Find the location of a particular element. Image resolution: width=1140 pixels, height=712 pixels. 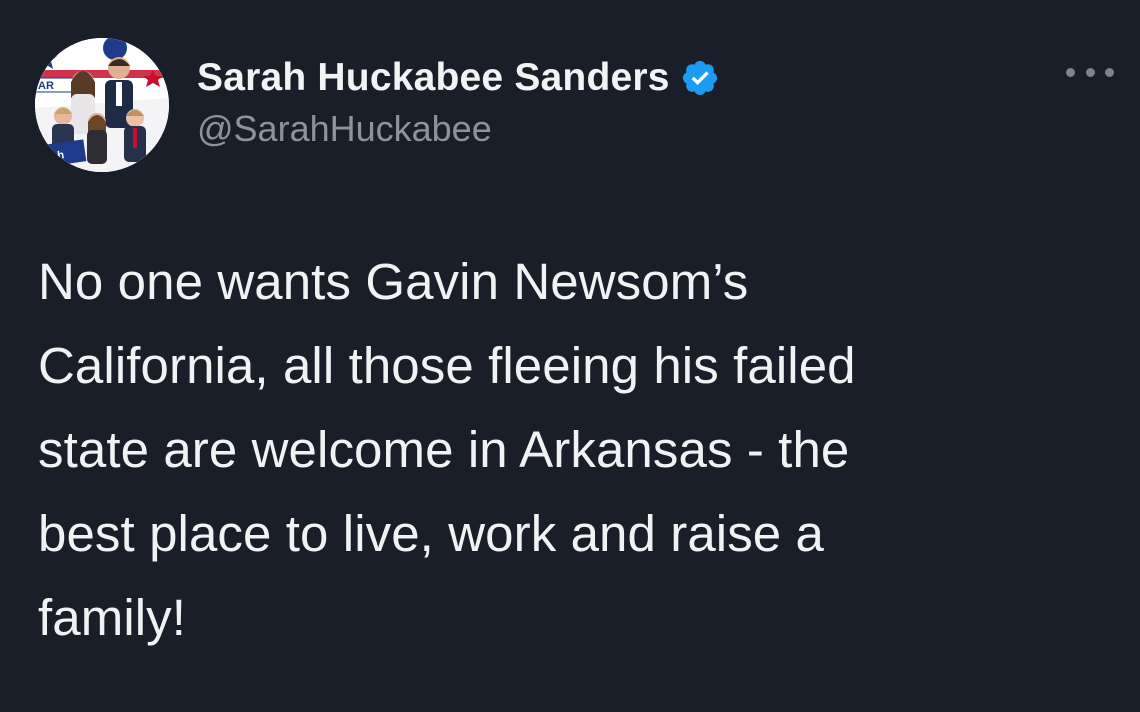

author-name-row: Sarah Huckabee Sanders is located at coordinates (458, 78).